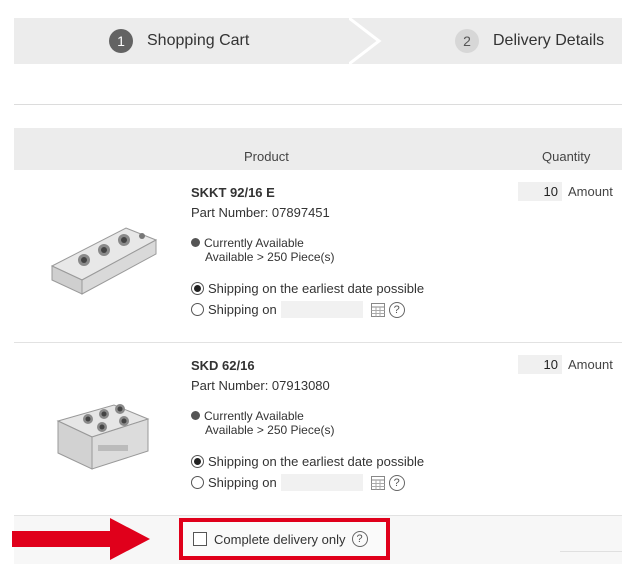 Image resolution: width=637 pixels, height=564 pixels. What do you see at coordinates (233, 192) in the screenshot?
I see `product-name: SKKT 92/16 E` at bounding box center [233, 192].